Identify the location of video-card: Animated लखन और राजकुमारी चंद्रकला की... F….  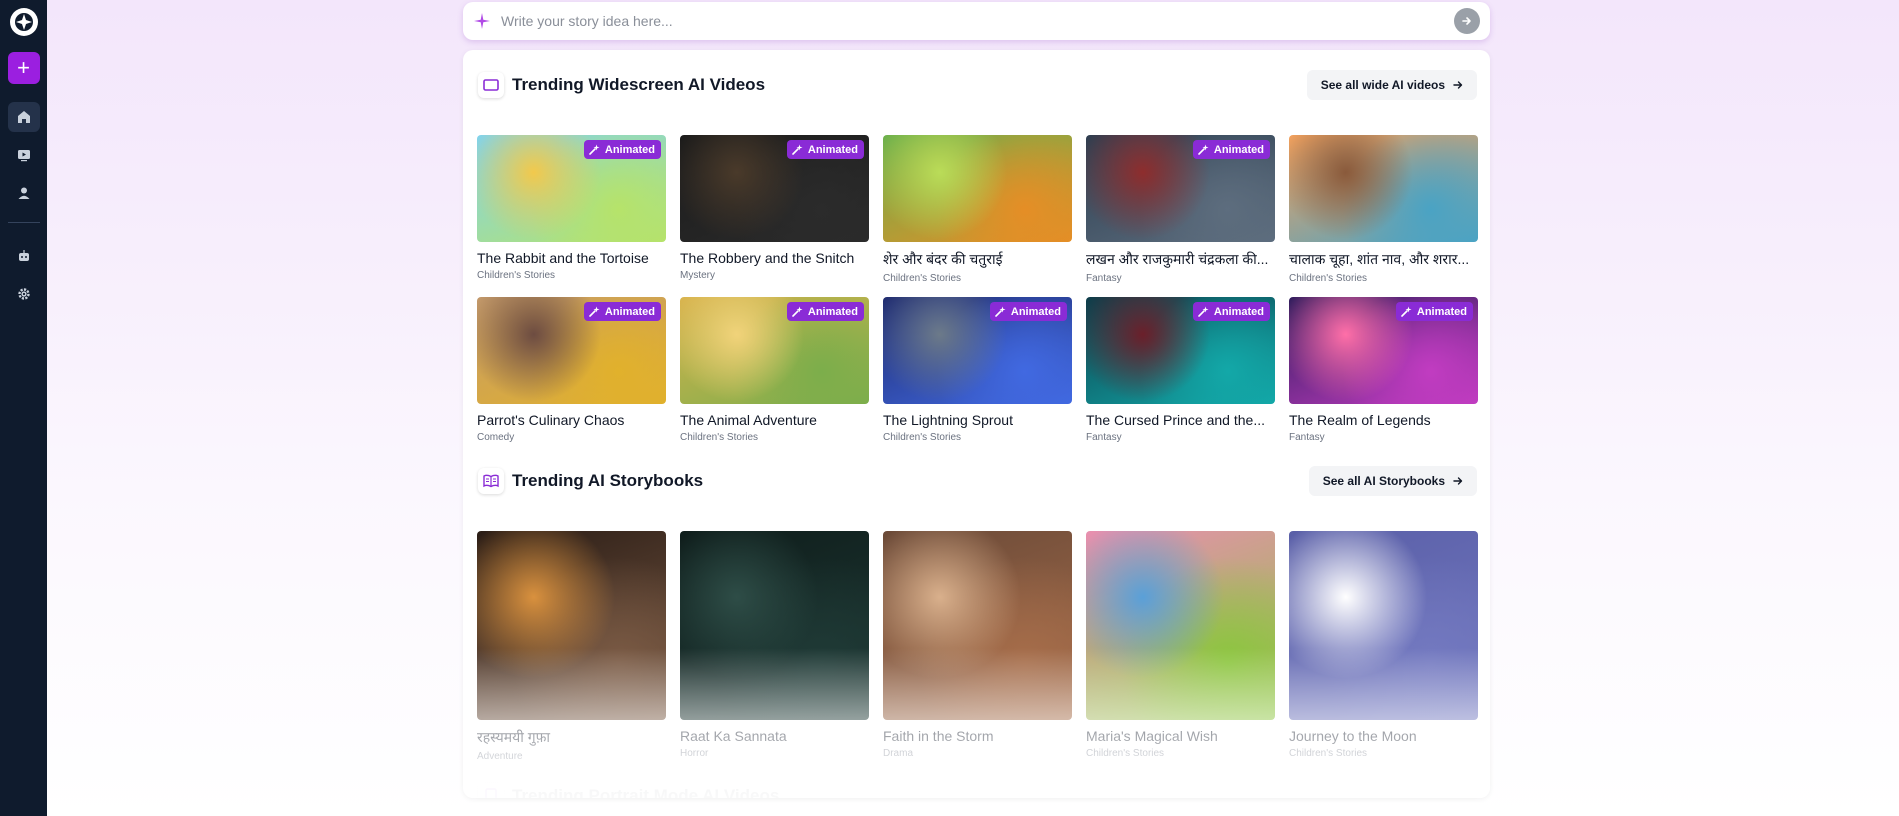
(1180, 209).